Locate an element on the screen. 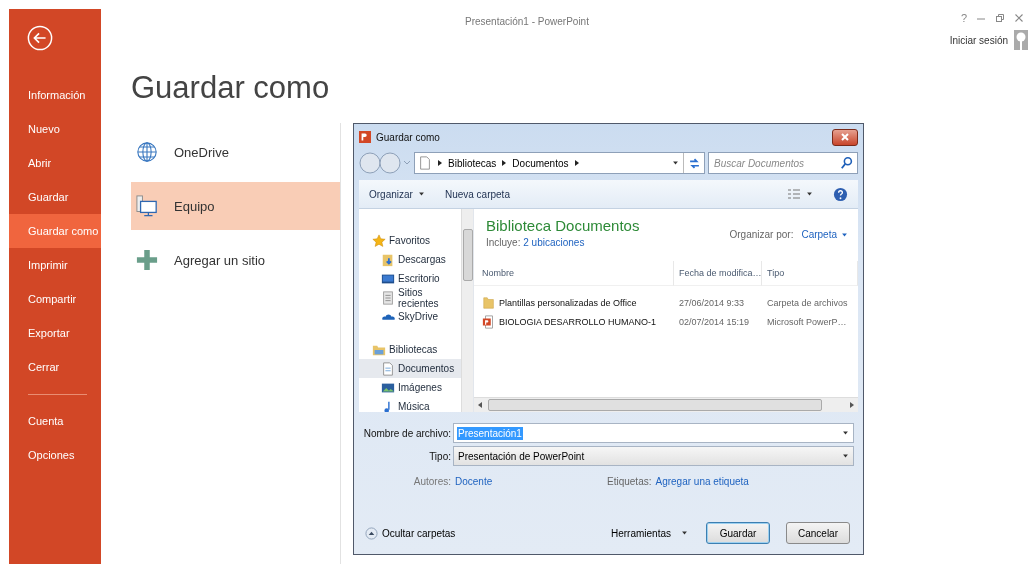  scroll-right-icon is located at coordinates (852, 405).